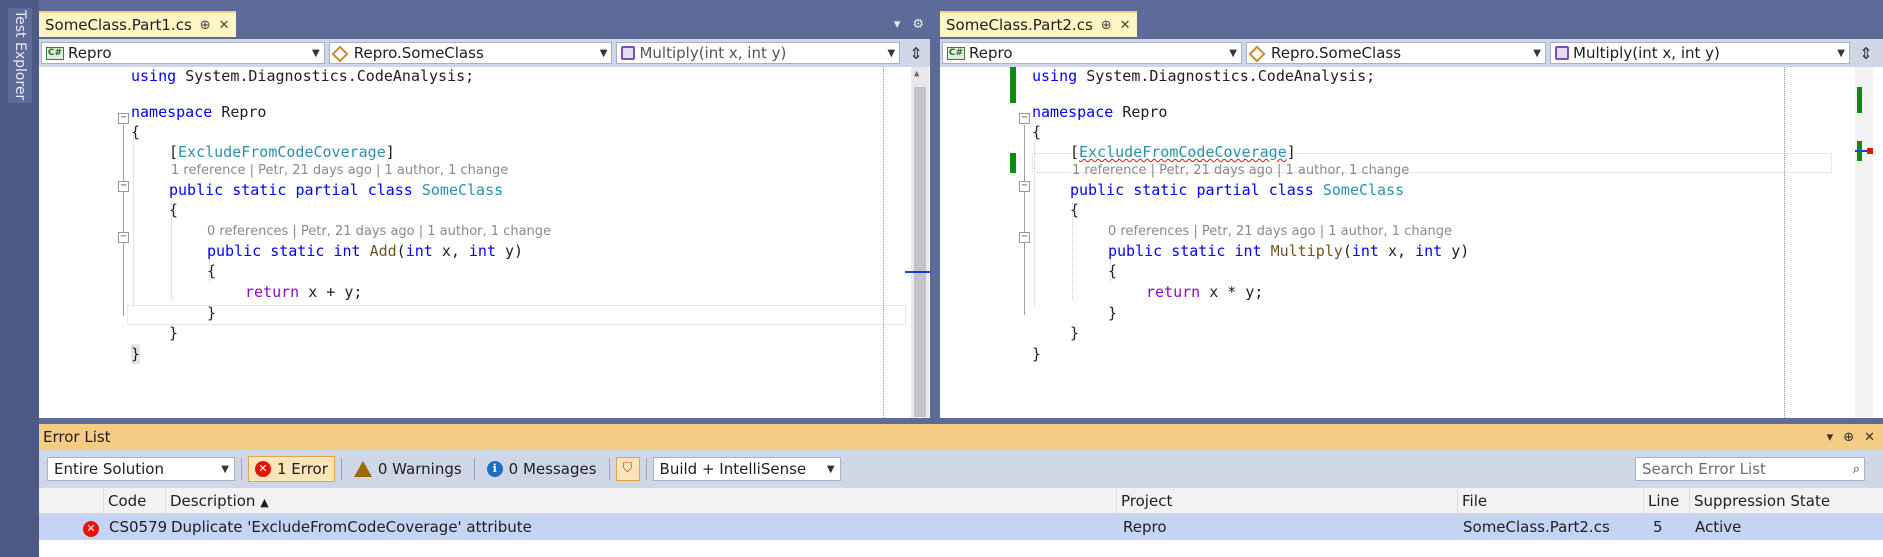  Describe the element at coordinates (916, 74) in the screenshot. I see `scroll-up-icon: ▲` at that location.